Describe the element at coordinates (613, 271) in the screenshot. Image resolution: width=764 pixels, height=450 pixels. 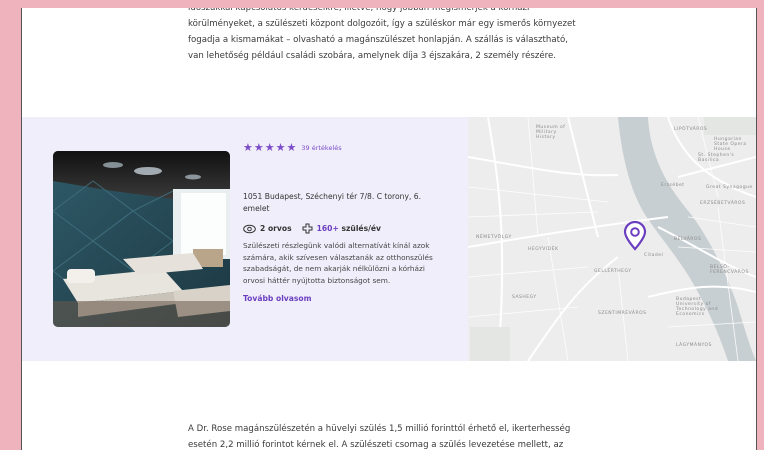
I see `map-label: GELLÉRTHEGY` at that location.